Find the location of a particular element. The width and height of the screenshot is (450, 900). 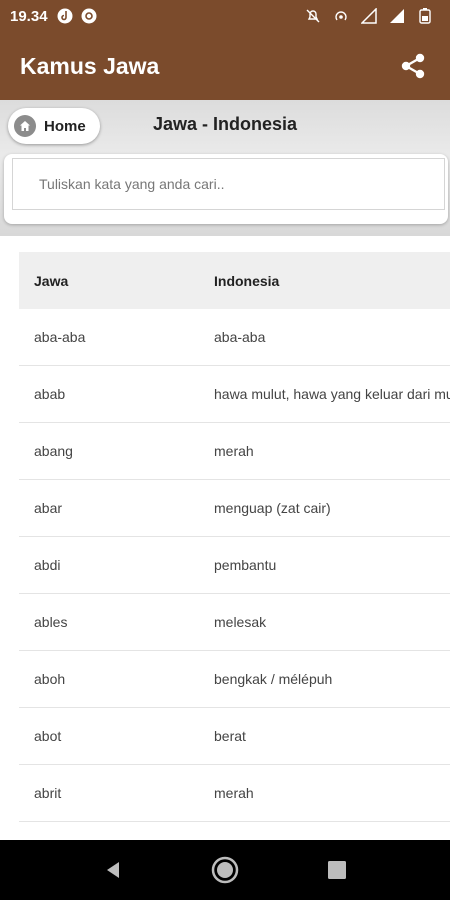

table-row: abot berat is located at coordinates (234, 736).